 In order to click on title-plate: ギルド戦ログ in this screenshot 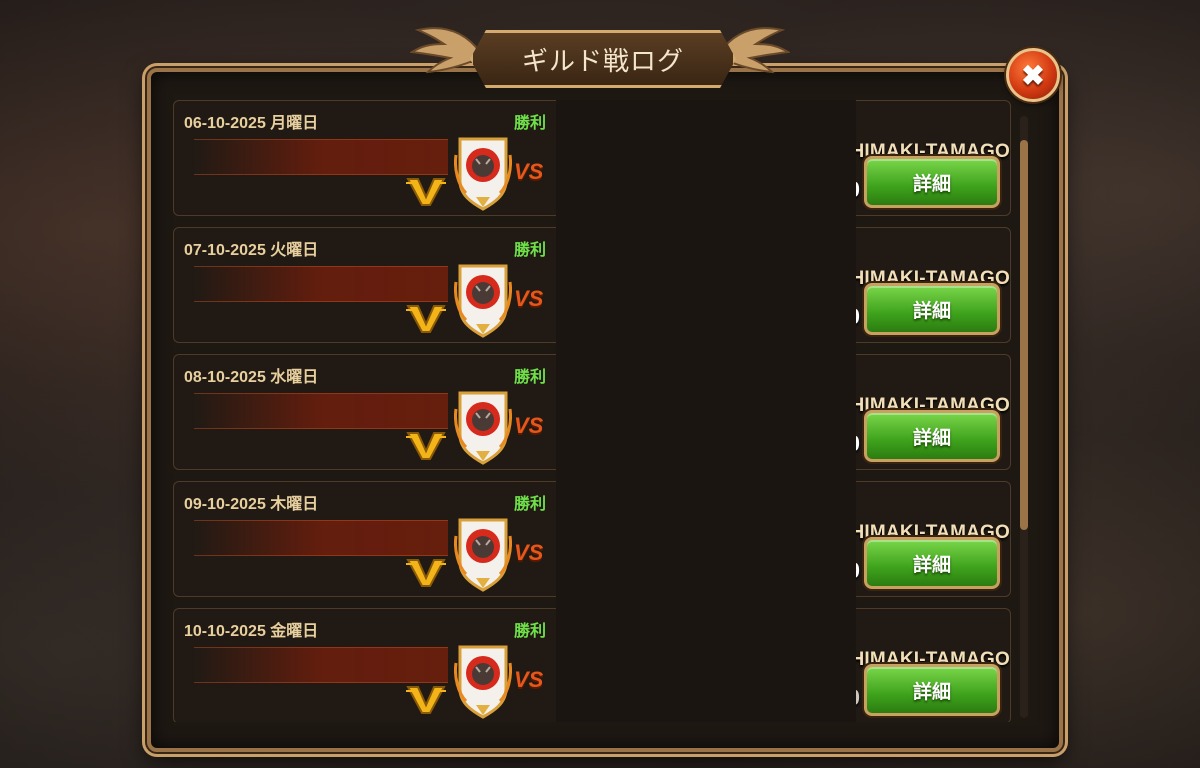, I will do `click(603, 59)`.